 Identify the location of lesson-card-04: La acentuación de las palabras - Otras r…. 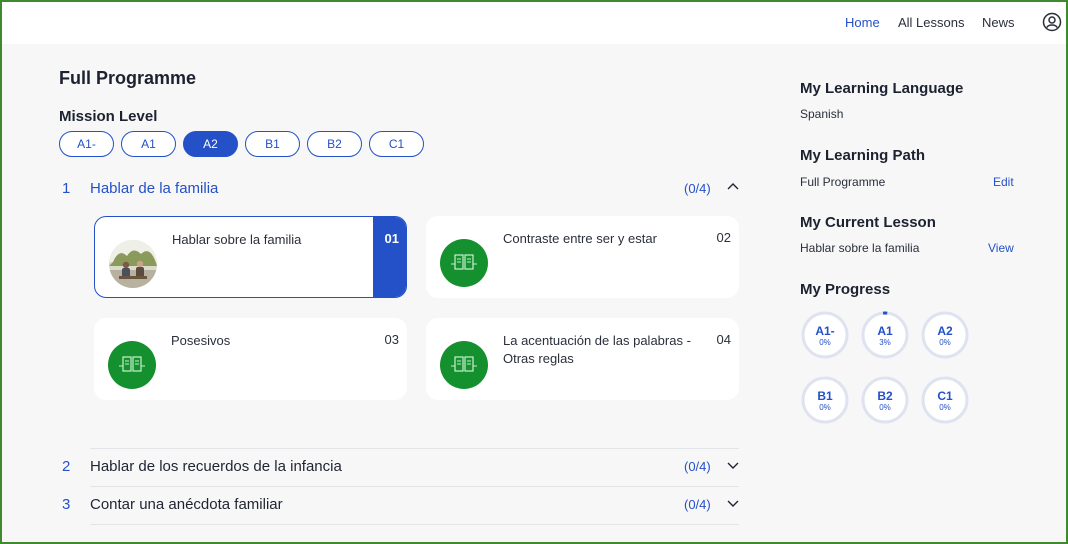
(582, 359).